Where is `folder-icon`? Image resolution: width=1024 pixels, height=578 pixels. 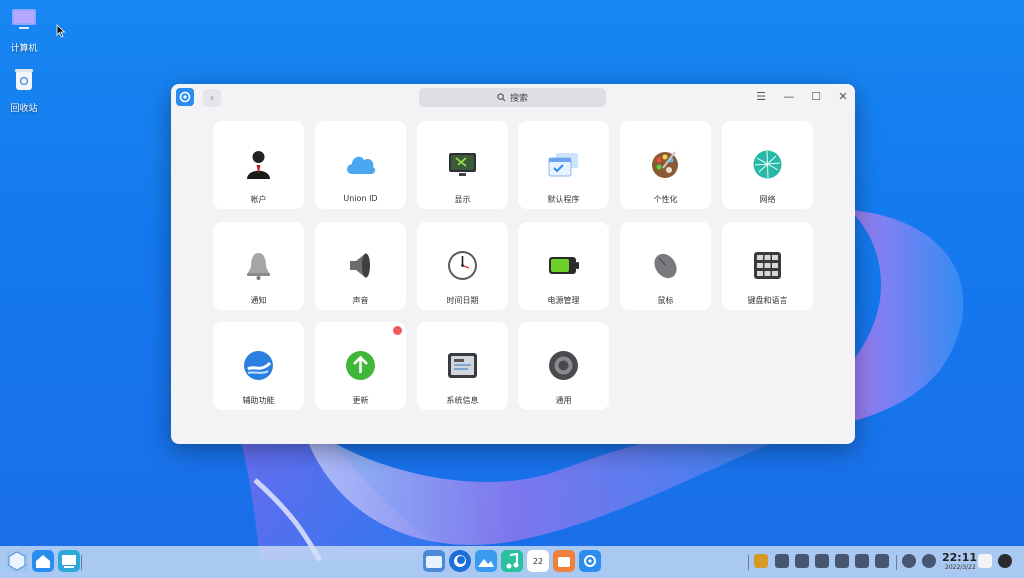 folder-icon is located at coordinates (434, 562).